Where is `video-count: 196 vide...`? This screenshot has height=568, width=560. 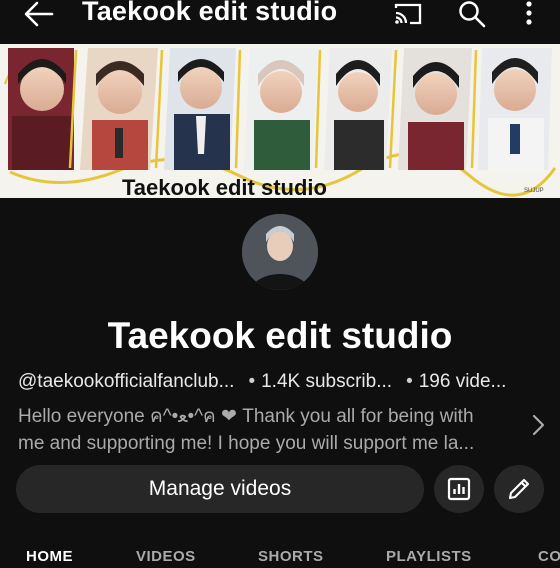 video-count: 196 vide... is located at coordinates (462, 381).